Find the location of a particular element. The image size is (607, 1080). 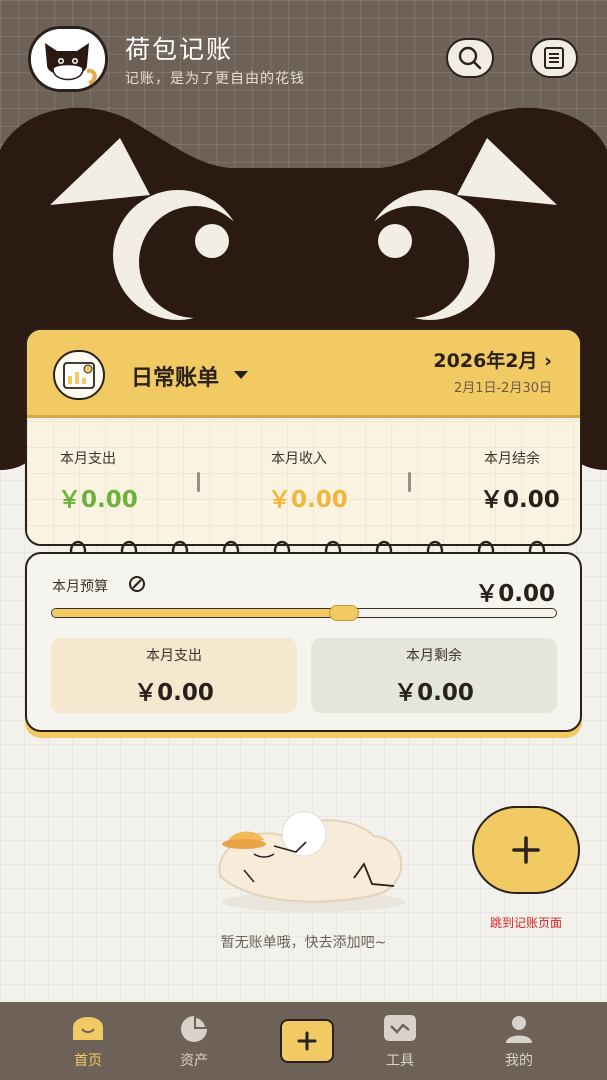

search-button is located at coordinates (470, 58).